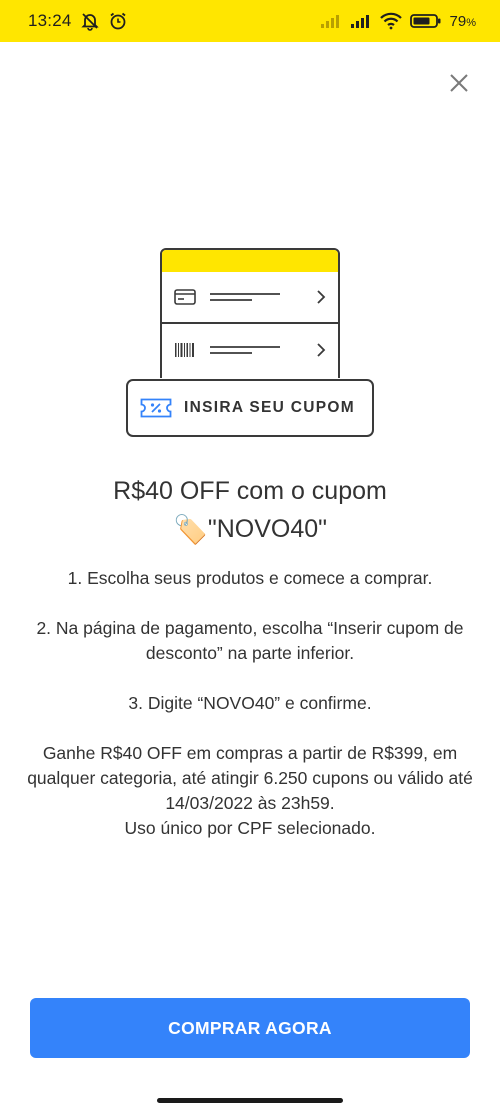 Image resolution: width=500 pixels, height=1111 pixels. Describe the element at coordinates (267, 529) in the screenshot. I see `coupon-code: "NOVO40"` at that location.